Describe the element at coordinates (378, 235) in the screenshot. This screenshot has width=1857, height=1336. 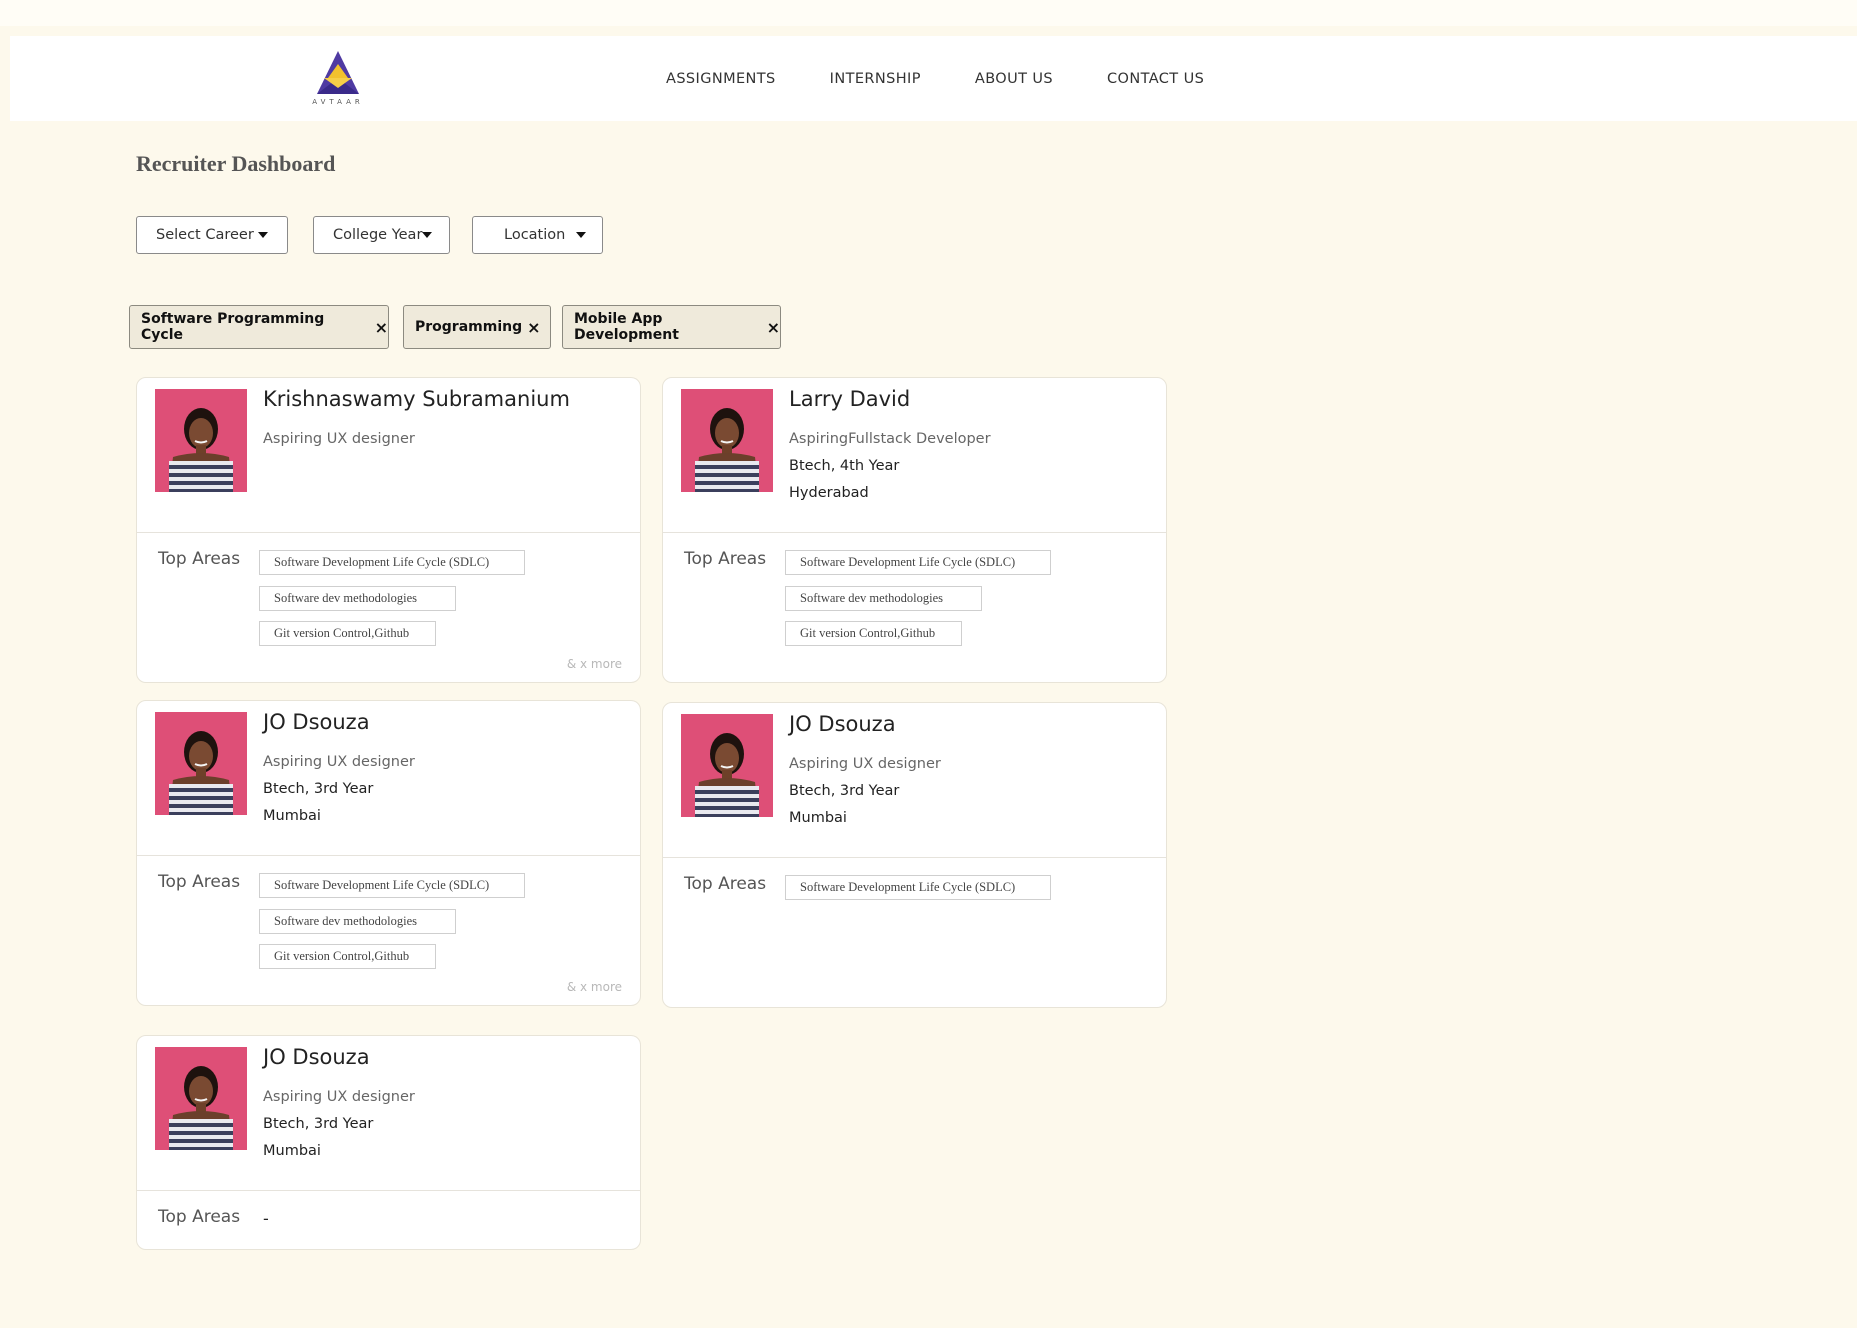
I see `college-year-label: College Year` at that location.